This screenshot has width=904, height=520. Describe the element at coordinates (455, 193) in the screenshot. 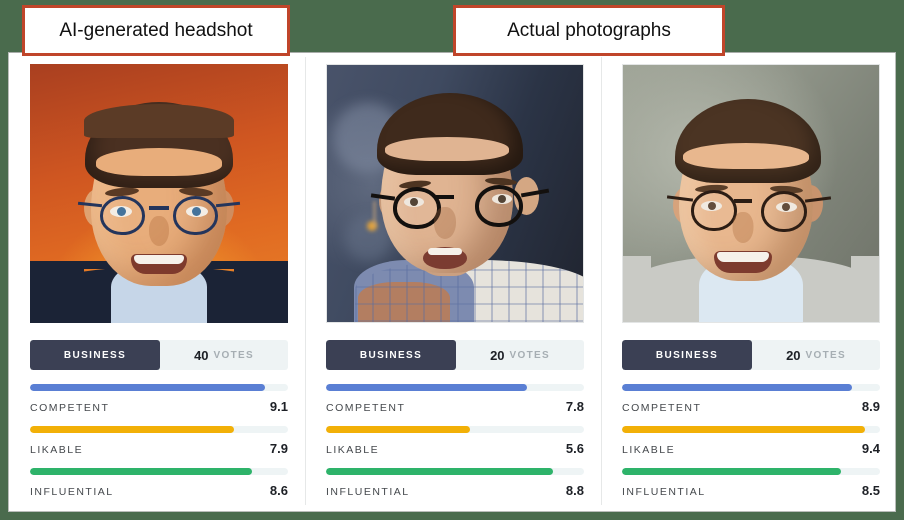

I see `portrait-image-actual-stage` at that location.